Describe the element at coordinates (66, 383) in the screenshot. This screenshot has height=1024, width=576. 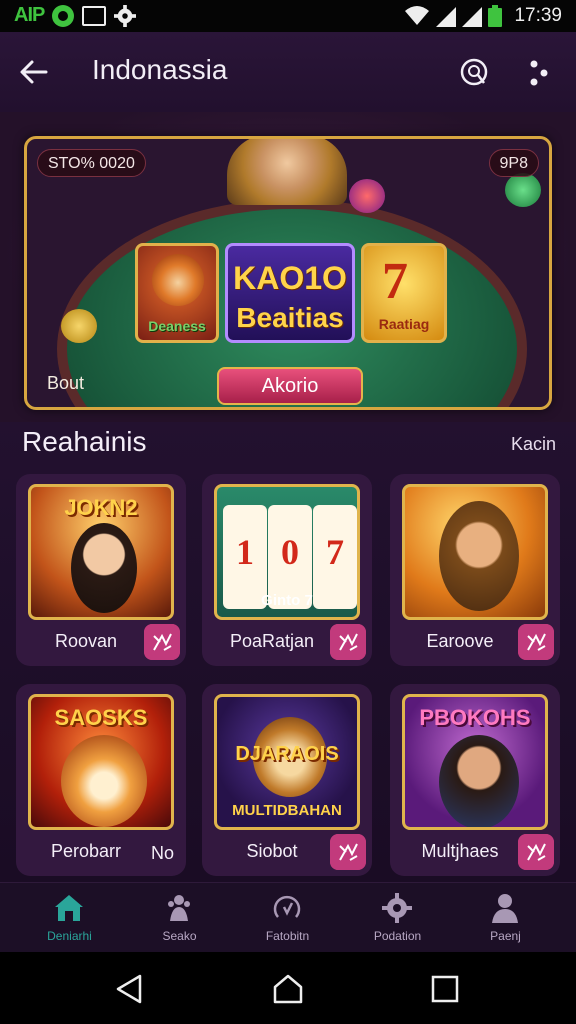
I see `banner-tag: Bout` at that location.